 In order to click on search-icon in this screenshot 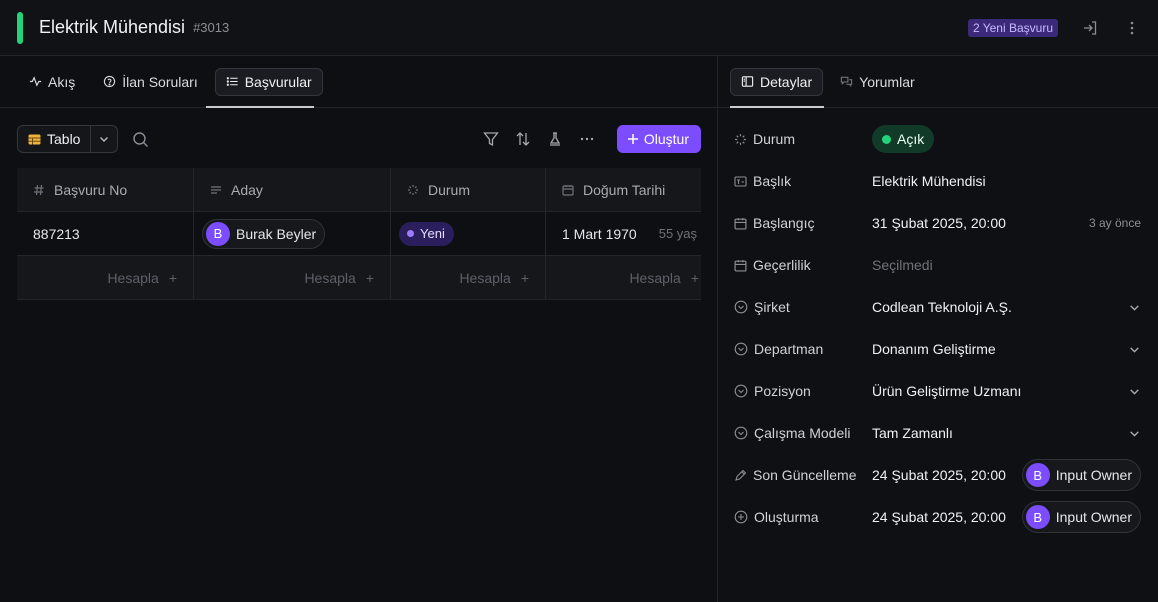, I will do `click(140, 139)`.